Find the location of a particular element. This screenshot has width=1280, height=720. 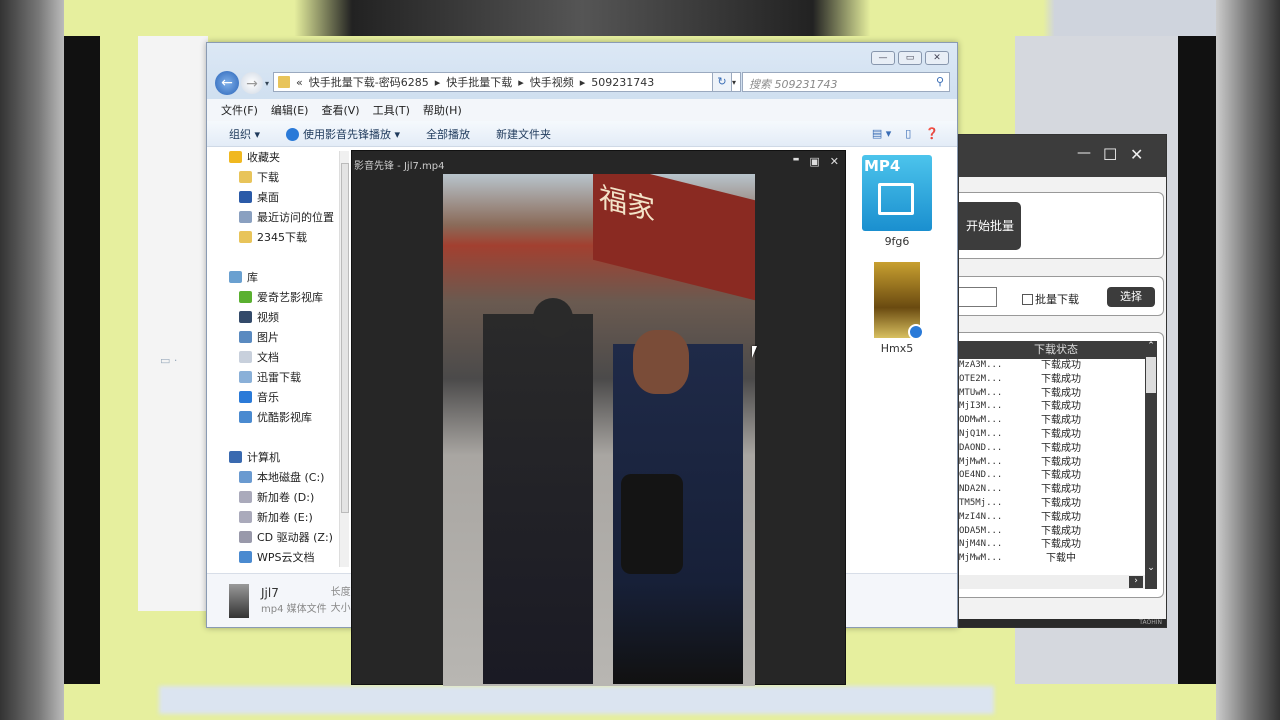

sidebar-item: 收藏夹 is located at coordinates (279, 157).